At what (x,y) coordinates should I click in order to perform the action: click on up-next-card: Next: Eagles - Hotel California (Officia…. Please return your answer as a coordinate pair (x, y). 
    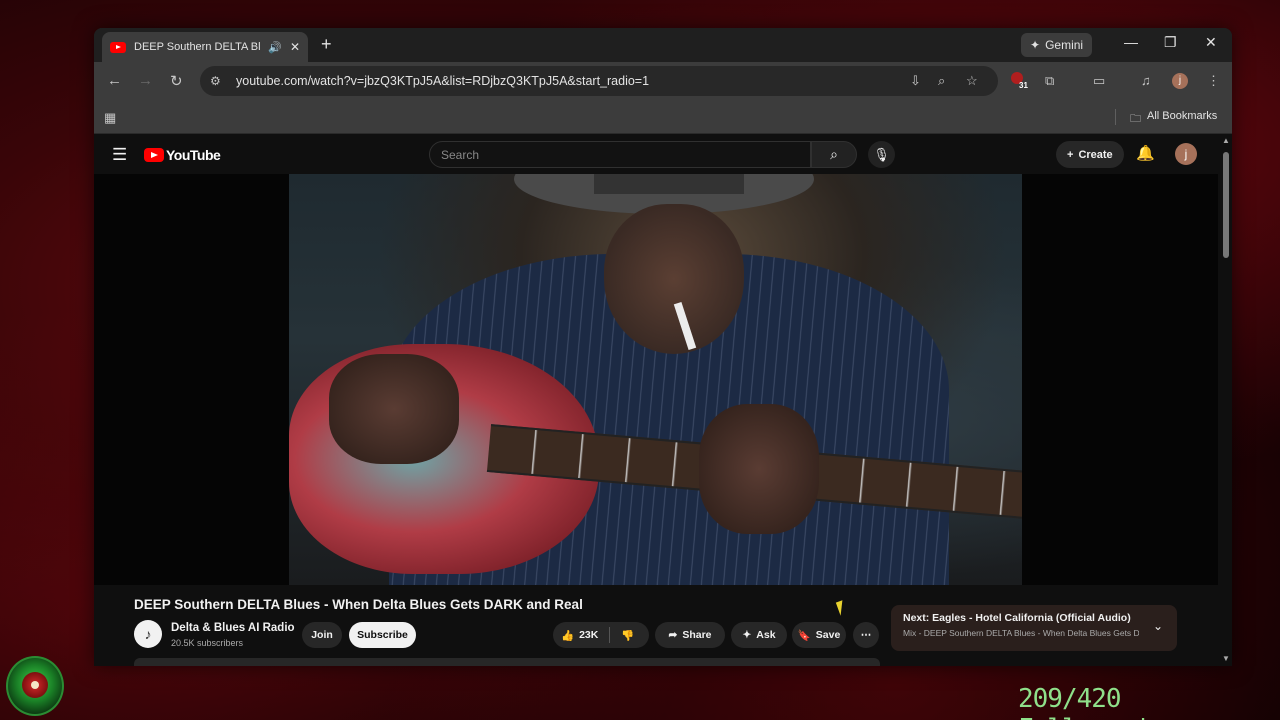
    Looking at the image, I should click on (1034, 628).